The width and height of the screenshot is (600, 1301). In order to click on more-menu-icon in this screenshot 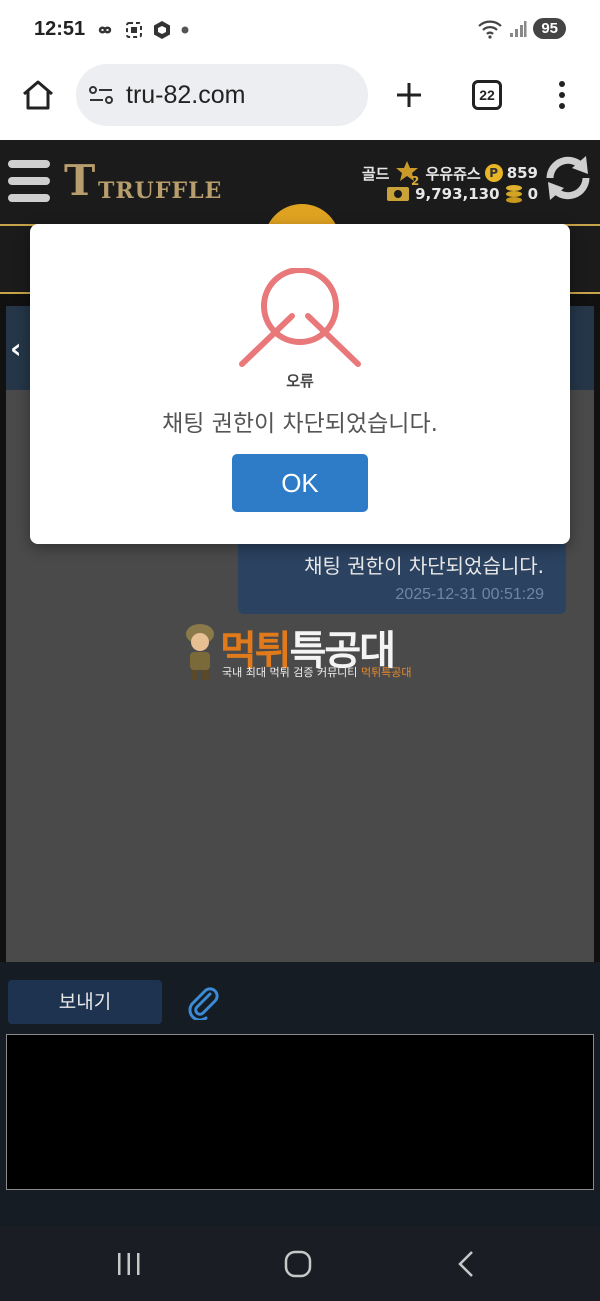, I will do `click(562, 95)`.